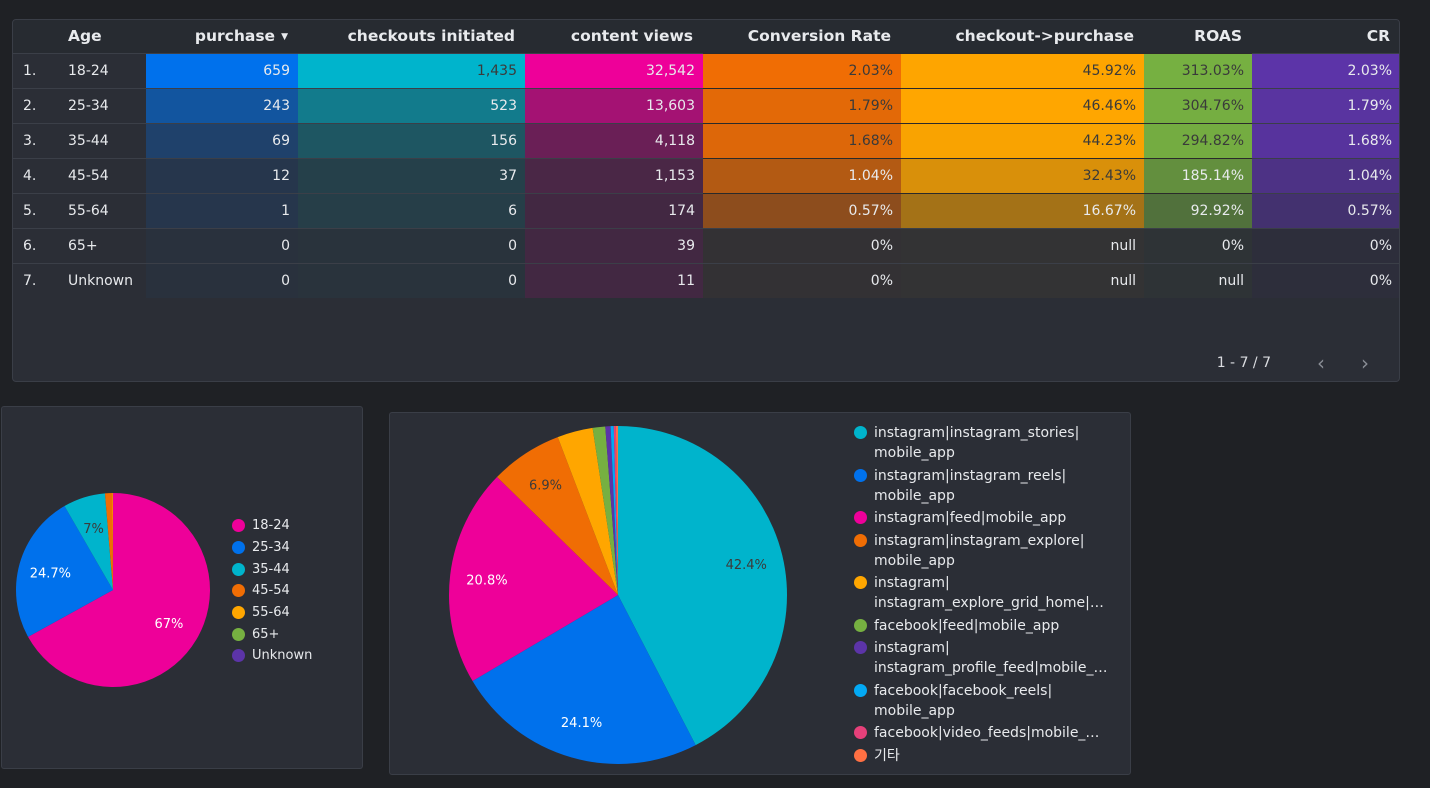 This screenshot has width=1430, height=788. I want to click on legend-item: 65+, so click(272, 634).